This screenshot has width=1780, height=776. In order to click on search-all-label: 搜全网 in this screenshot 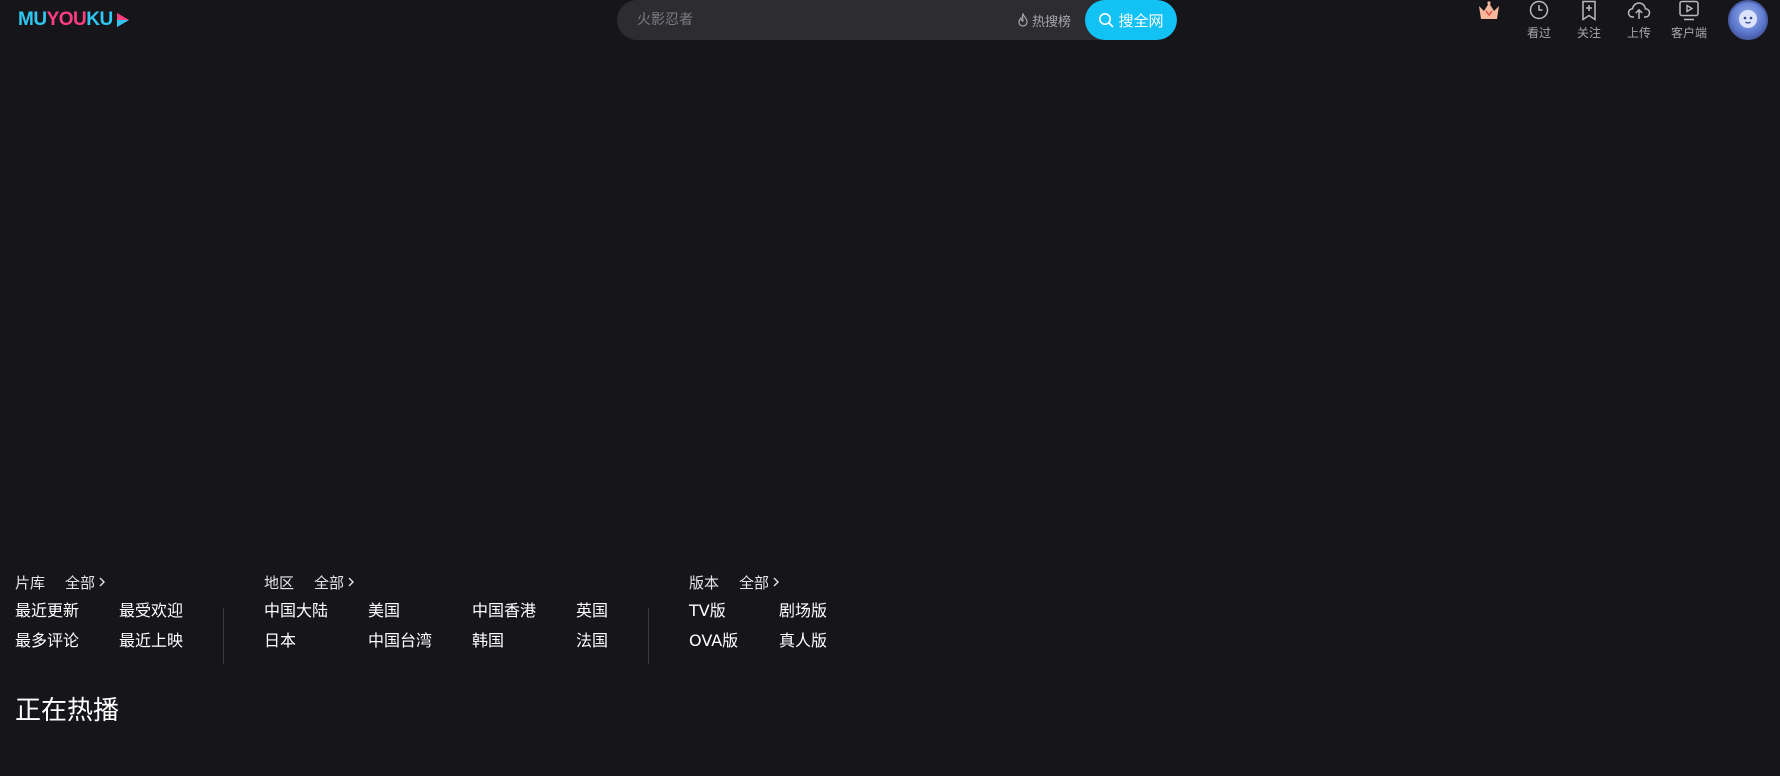, I will do `click(1141, 20)`.